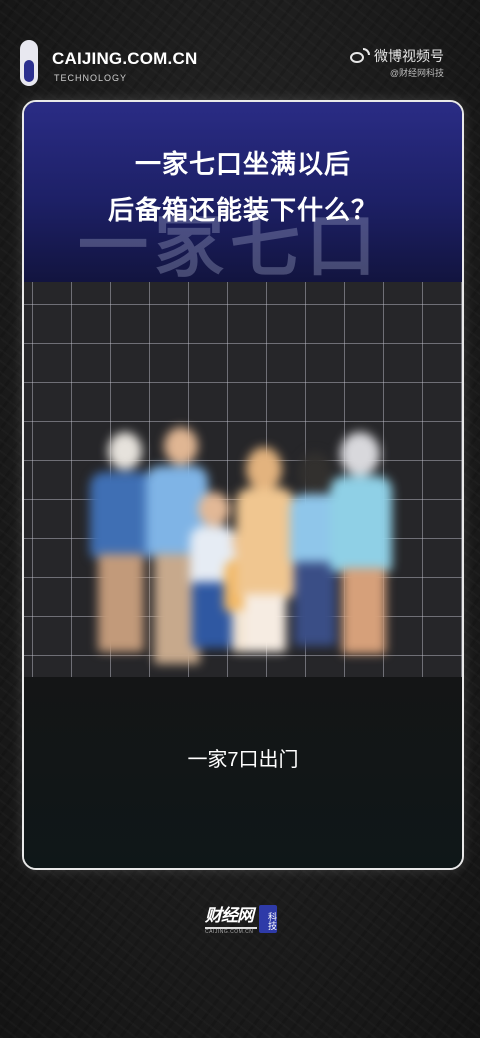 The height and width of the screenshot is (1038, 480). Describe the element at coordinates (416, 73) in the screenshot. I see `weibo-handle: @财经网科技` at that location.